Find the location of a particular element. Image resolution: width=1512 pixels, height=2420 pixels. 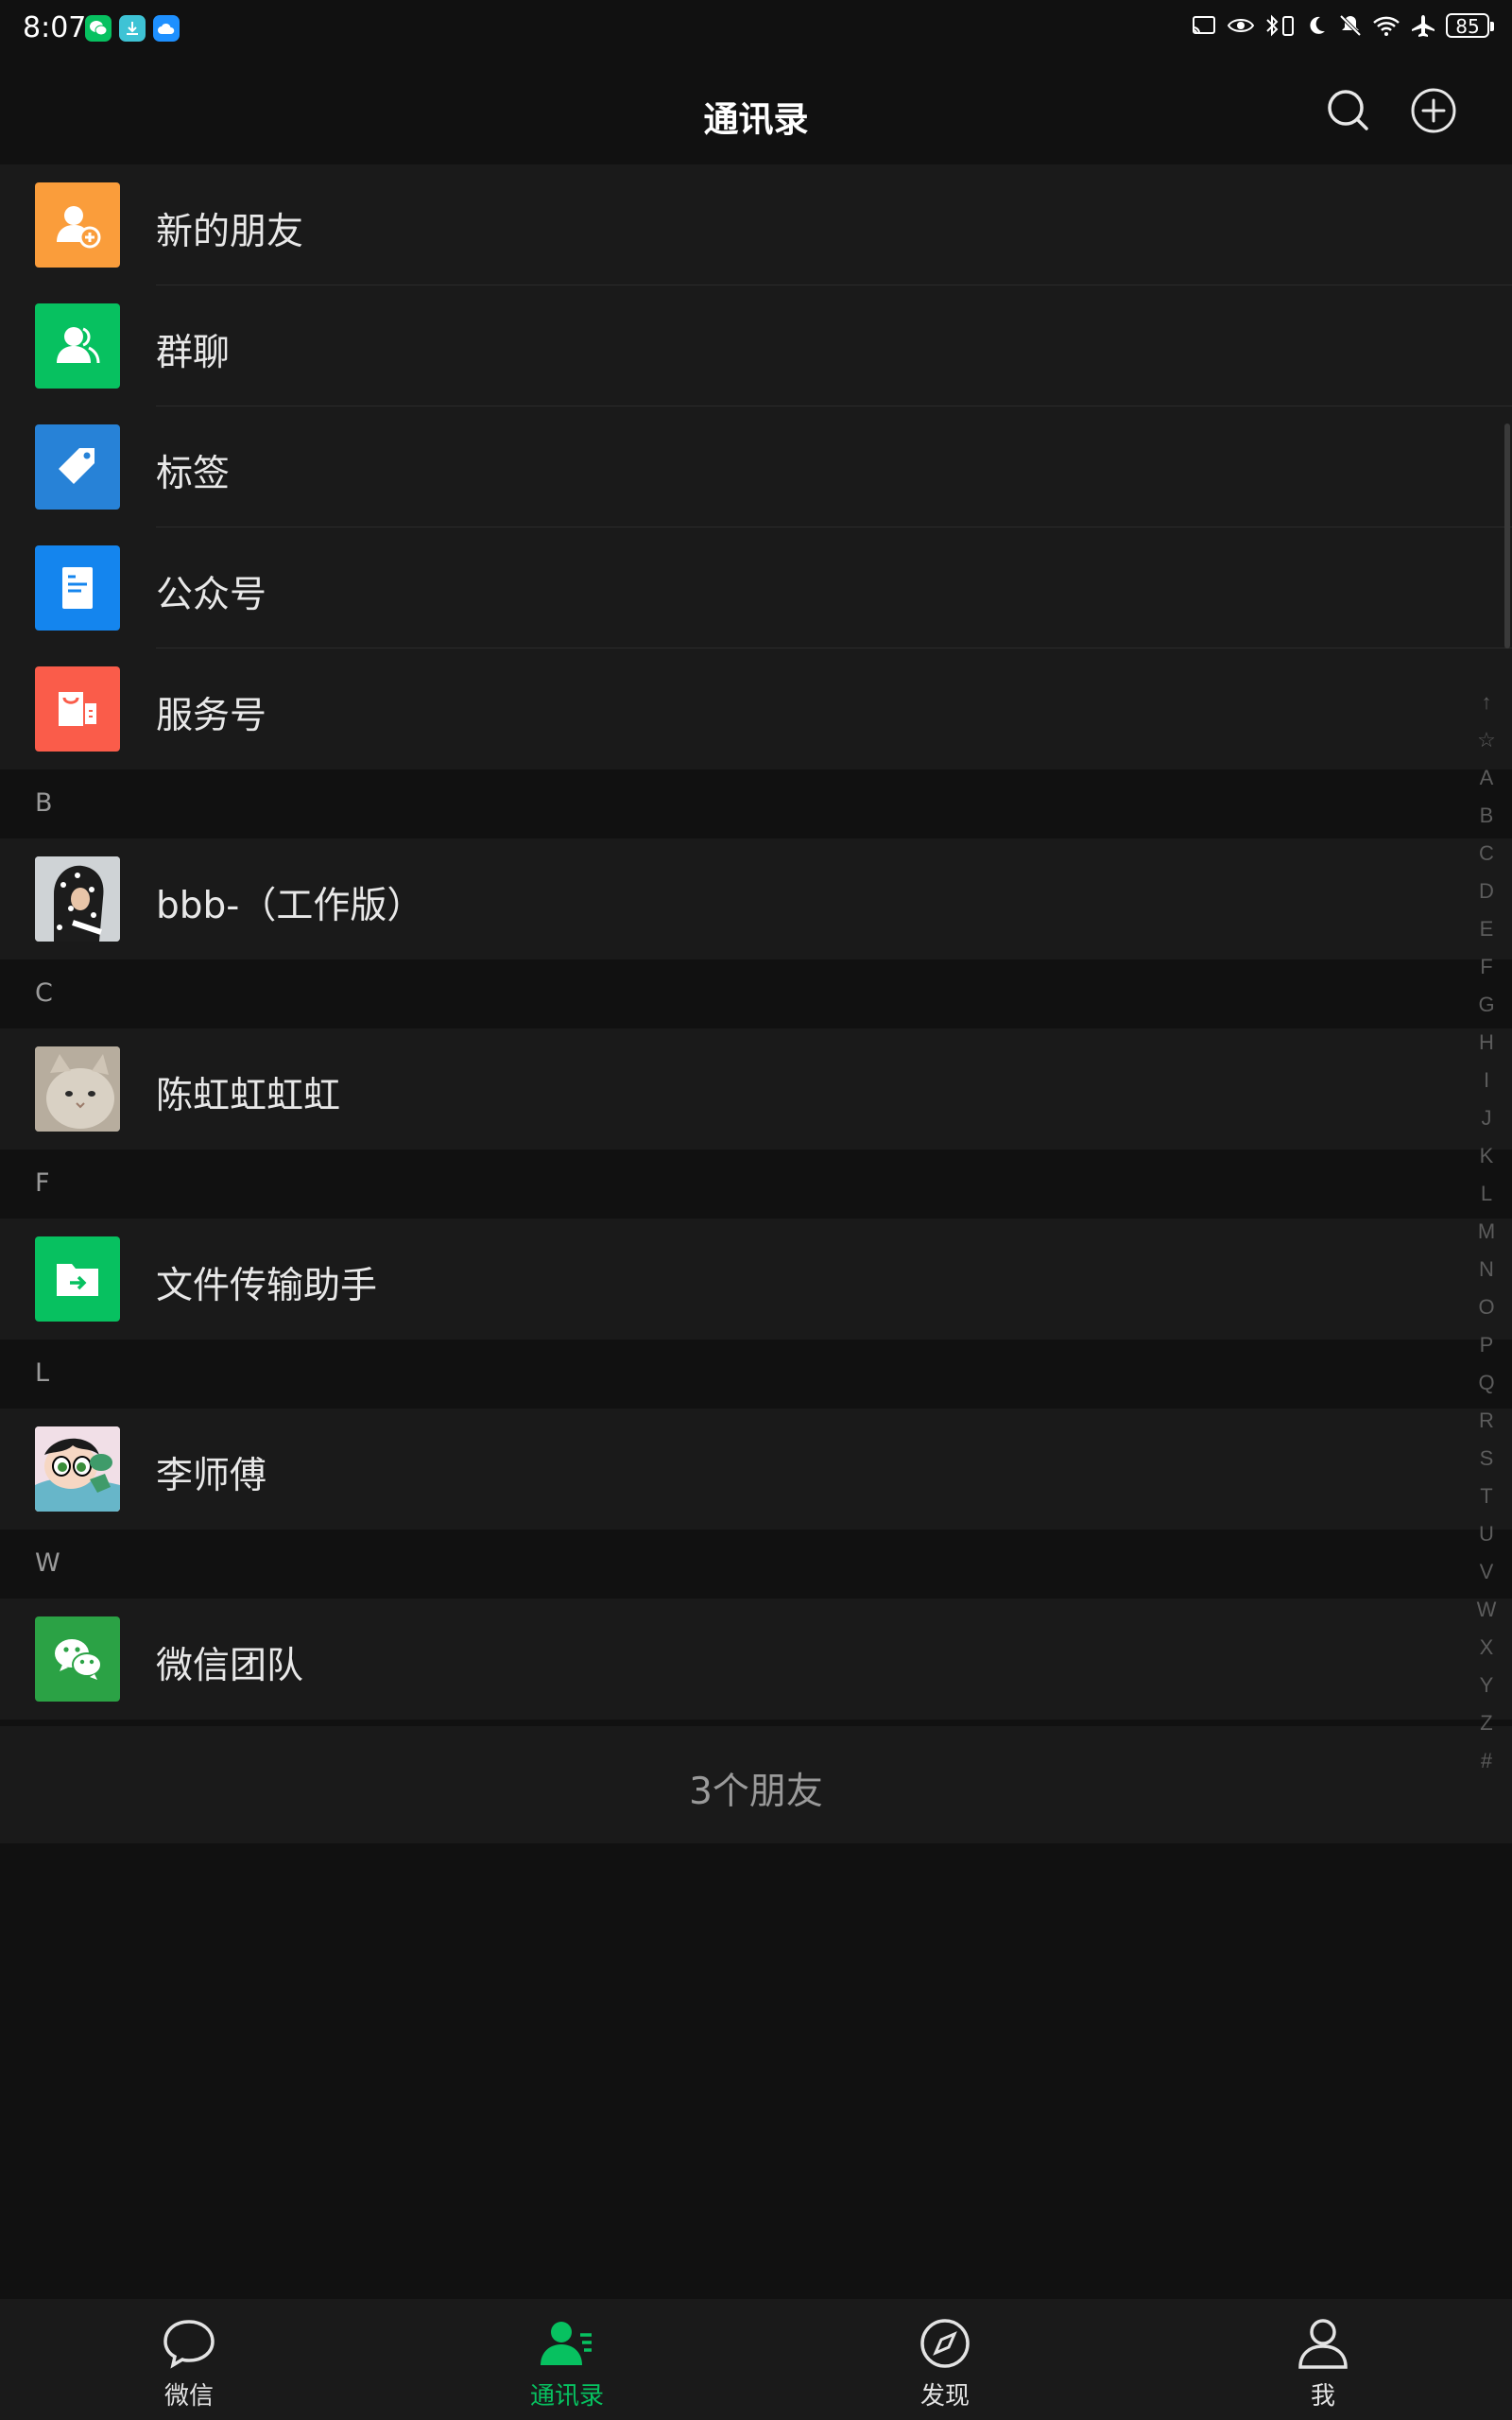

index-letter: R is located at coordinates (1486, 1421).